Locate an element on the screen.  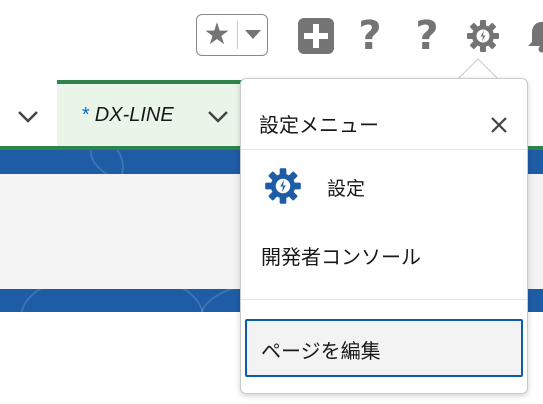
menu-item-setup: 設定 is located at coordinates (384, 185).